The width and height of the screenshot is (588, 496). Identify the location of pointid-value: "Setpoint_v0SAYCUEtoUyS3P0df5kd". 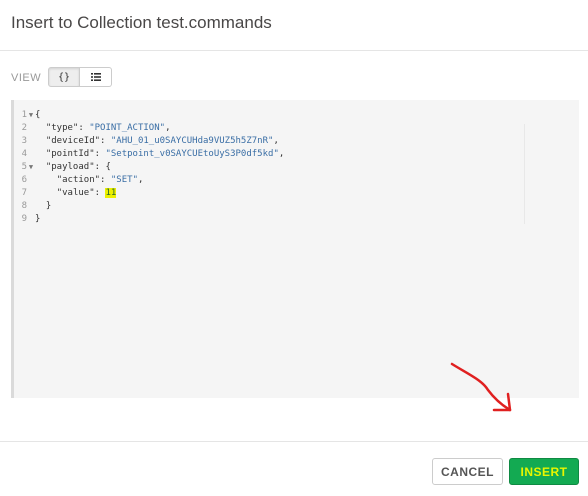
(192, 154).